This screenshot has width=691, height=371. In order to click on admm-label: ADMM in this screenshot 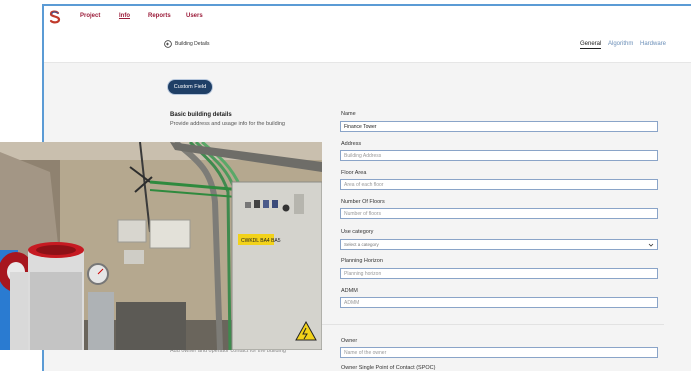, I will do `click(349, 291)`.